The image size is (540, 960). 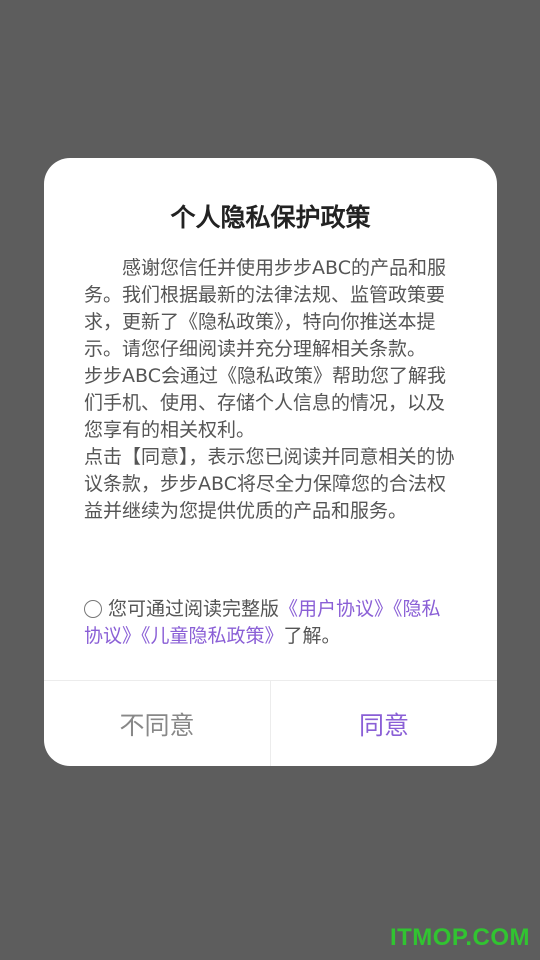 I want to click on dialog-button-row: 不同意 同意, so click(x=270, y=723).